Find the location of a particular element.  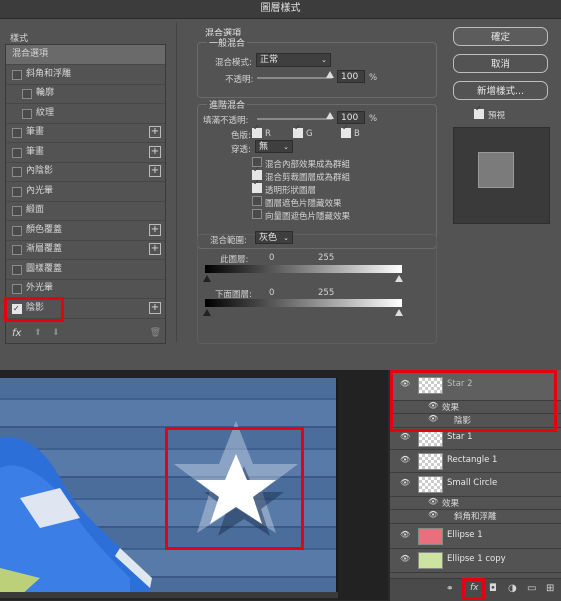

chevron-down-icon: ⌄ is located at coordinates (324, 60).